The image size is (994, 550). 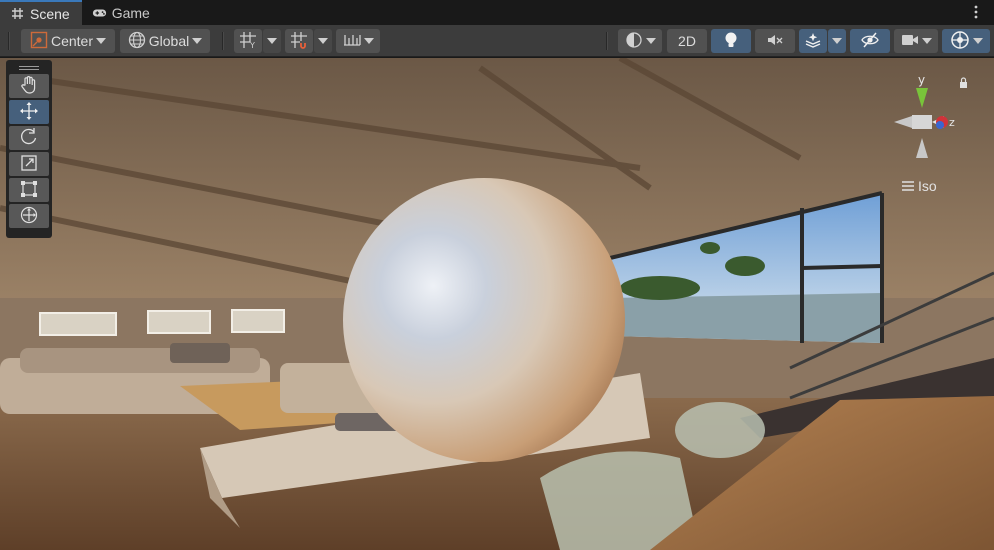 I want to click on move-tool, so click(x=29, y=112).